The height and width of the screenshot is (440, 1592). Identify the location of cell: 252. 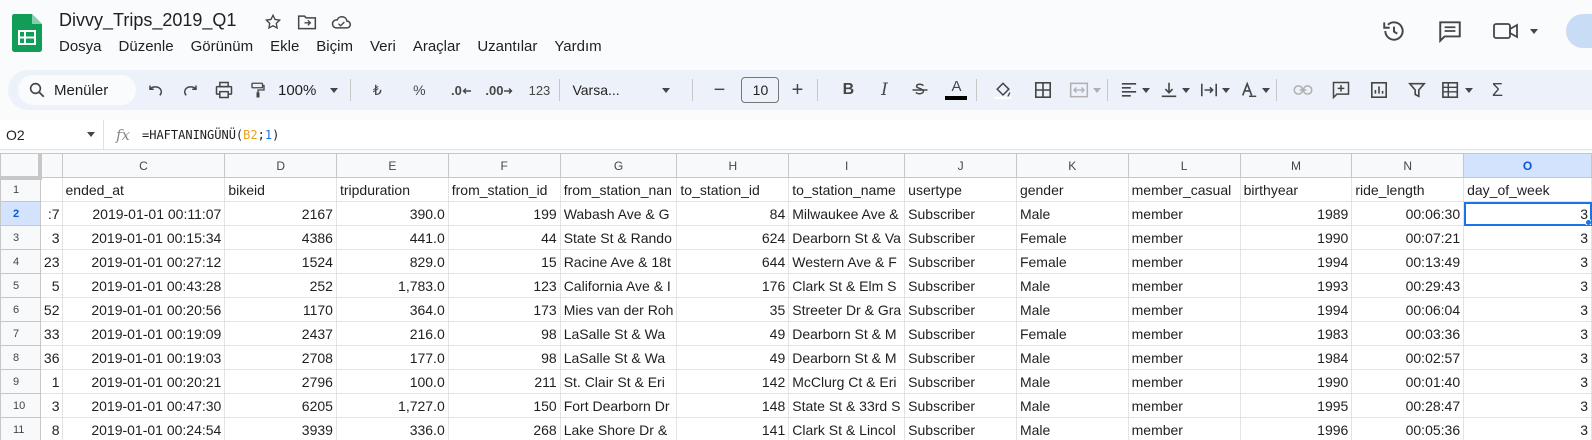
(280, 285).